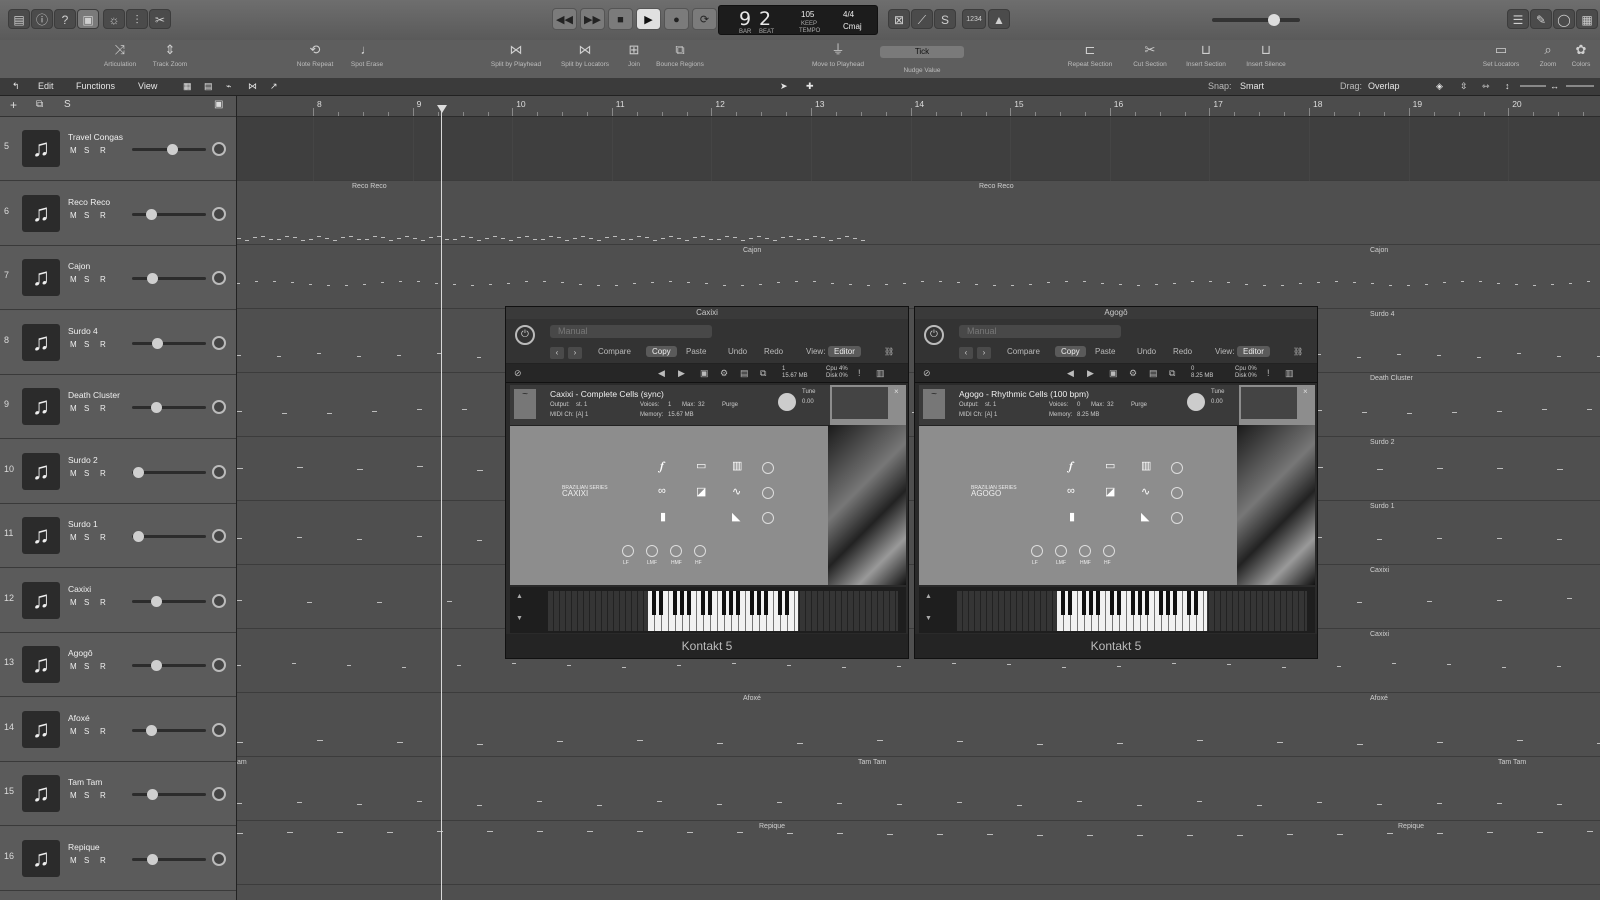 The image size is (1600, 900). Describe the element at coordinates (889, 351) in the screenshot. I see `link-icon: ⛓` at that location.